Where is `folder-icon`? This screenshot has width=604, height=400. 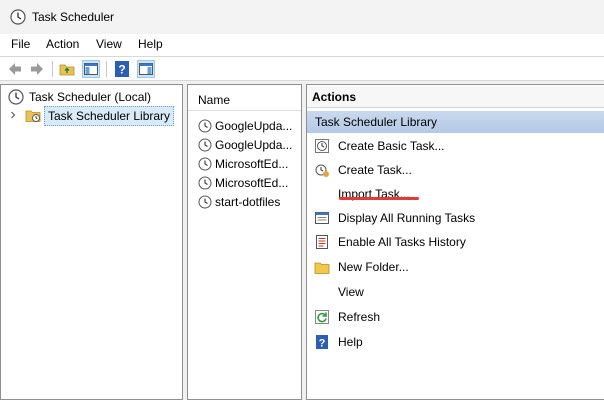 folder-icon is located at coordinates (322, 267).